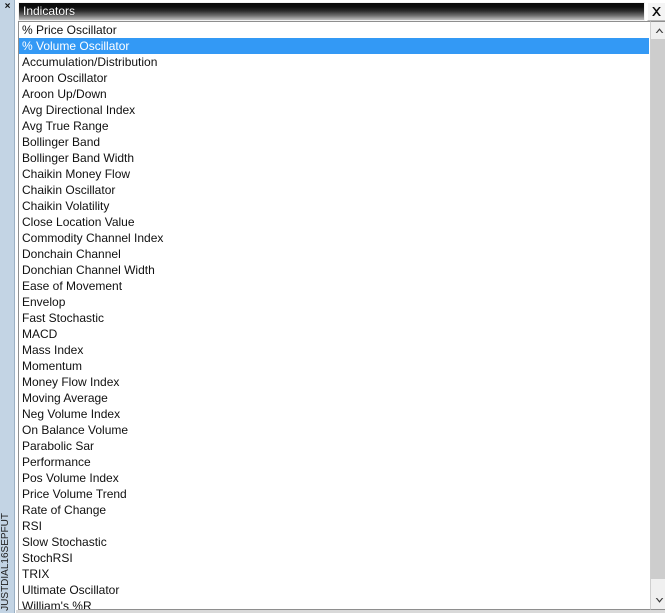 This screenshot has height=613, width=669. What do you see at coordinates (32, 526) in the screenshot?
I see `list-item-label: RSI` at bounding box center [32, 526].